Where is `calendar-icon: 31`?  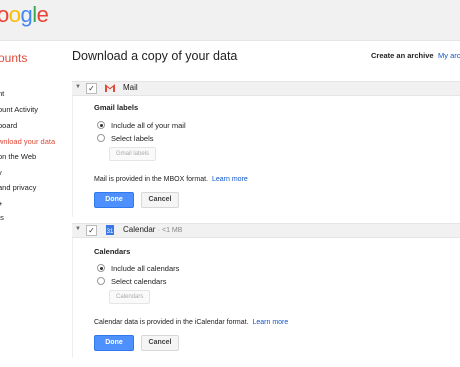
calendar-icon: 31 is located at coordinates (110, 230).